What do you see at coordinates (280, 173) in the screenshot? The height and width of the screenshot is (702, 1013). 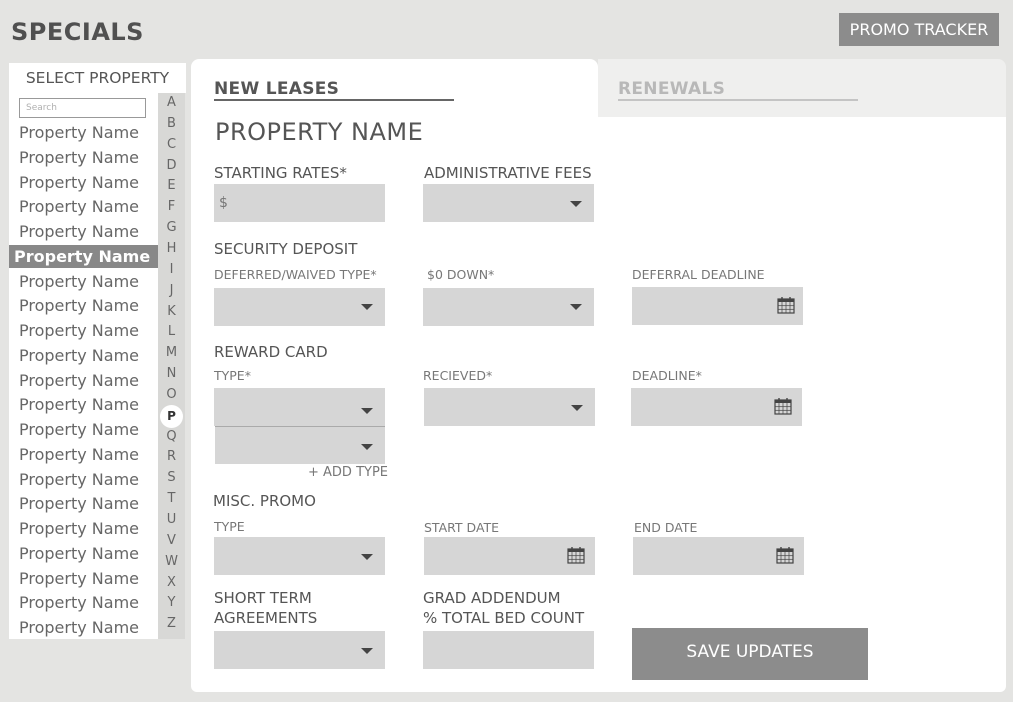 I see `starting-rates-label: STARTING RATES*` at bounding box center [280, 173].